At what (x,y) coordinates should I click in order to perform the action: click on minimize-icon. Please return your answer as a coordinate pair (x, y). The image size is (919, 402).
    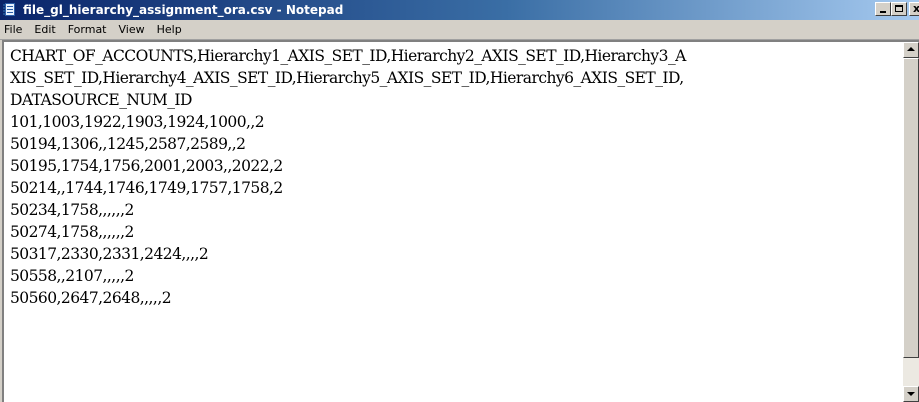
    Looking at the image, I should click on (883, 12).